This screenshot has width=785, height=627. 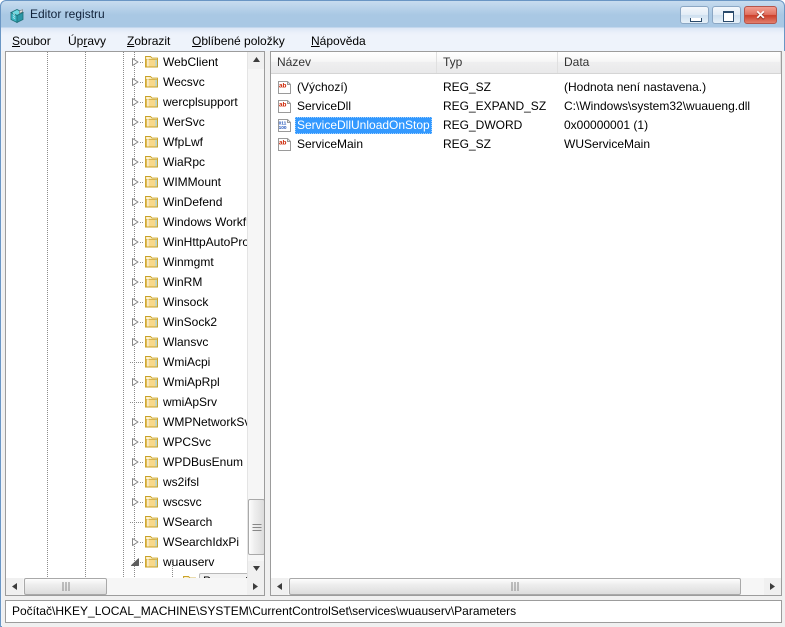 I want to click on tree-item-wfplwf: WfpLwf, so click(x=127, y=142).